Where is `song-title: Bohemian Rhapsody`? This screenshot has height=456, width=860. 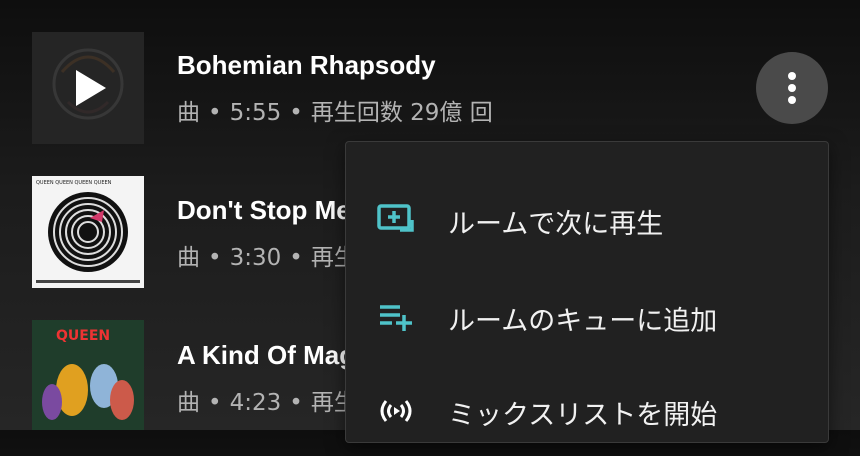 song-title: Bohemian Rhapsody is located at coordinates (306, 65).